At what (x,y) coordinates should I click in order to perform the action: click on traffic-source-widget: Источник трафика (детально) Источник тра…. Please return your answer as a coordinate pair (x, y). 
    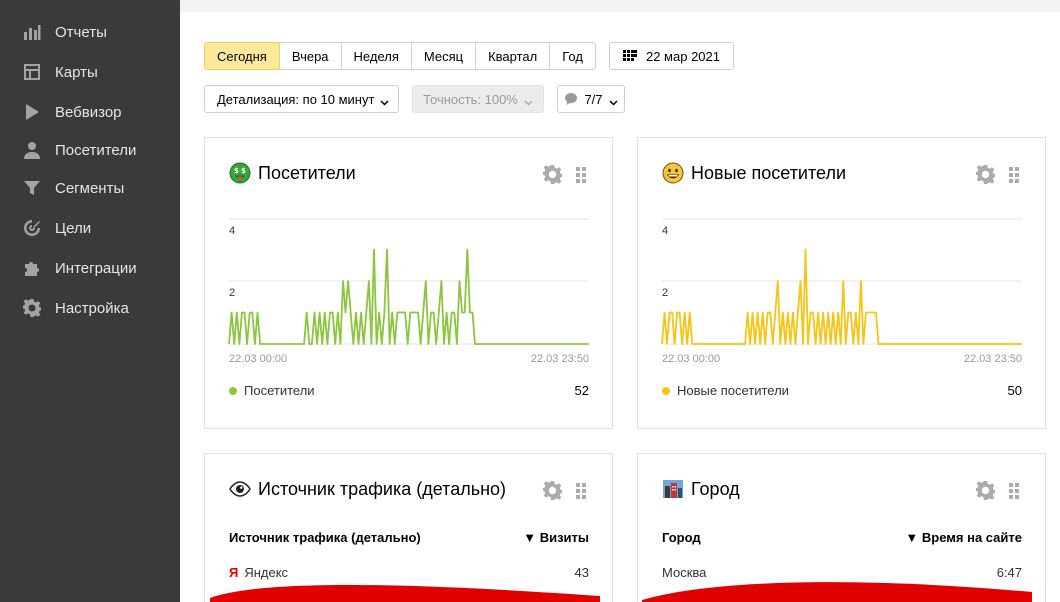
    Looking at the image, I should click on (408, 527).